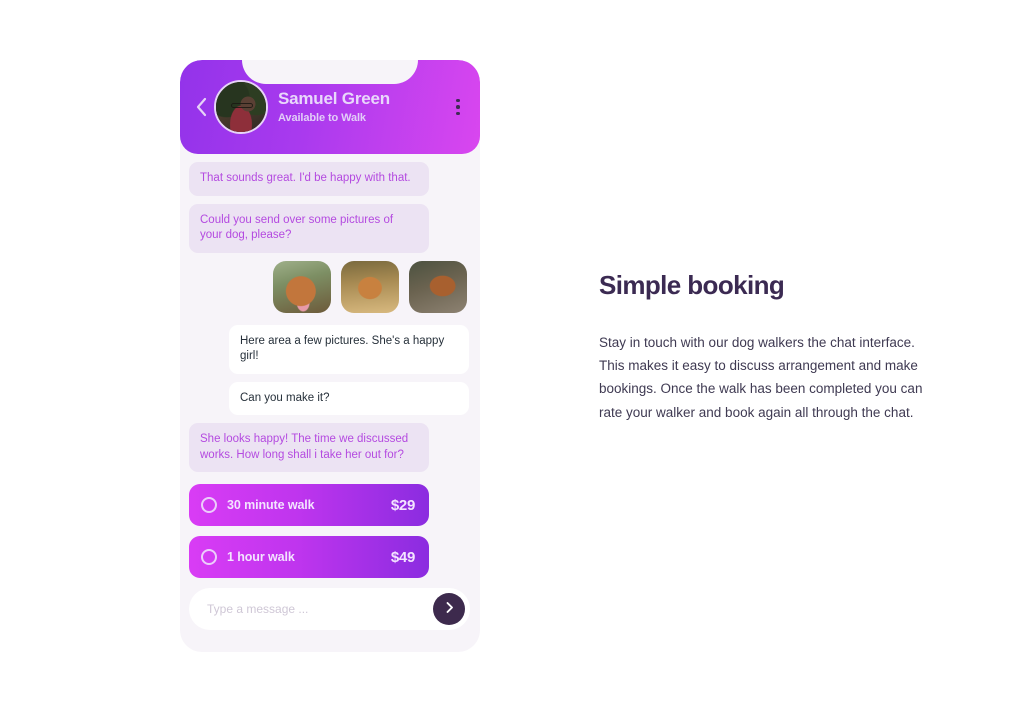 This screenshot has height=704, width=1017. Describe the element at coordinates (261, 557) in the screenshot. I see `walk-option-label: 1 hour walk` at that location.